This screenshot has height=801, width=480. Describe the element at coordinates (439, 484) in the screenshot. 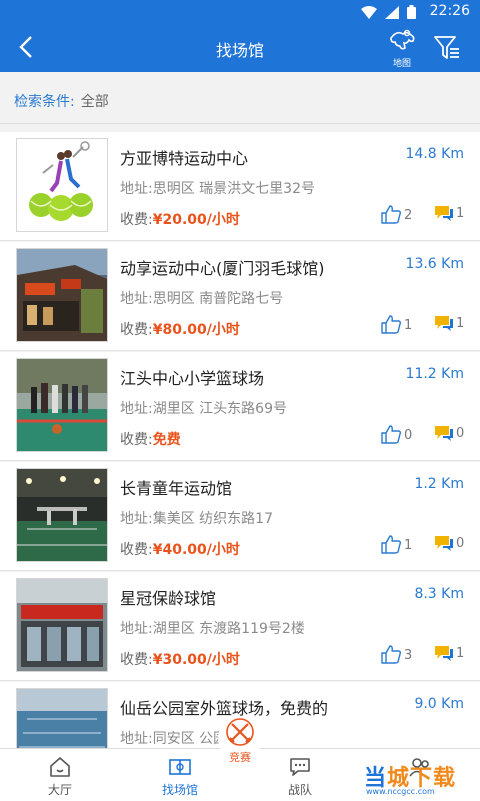

I see `venue-distance: 1.2 Km` at that location.